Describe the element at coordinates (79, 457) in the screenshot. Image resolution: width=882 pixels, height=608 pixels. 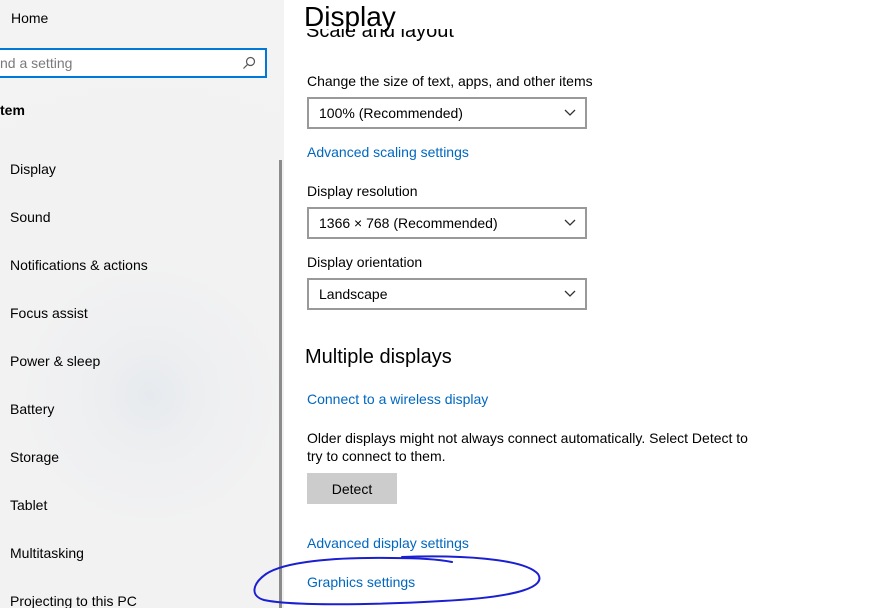
I see `sidebar-item-storage: Storage` at that location.